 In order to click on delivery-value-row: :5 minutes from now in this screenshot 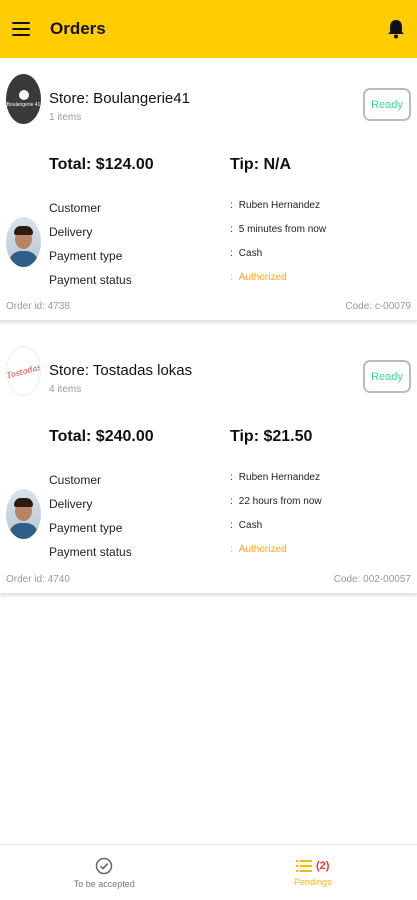, I will do `click(278, 229)`.